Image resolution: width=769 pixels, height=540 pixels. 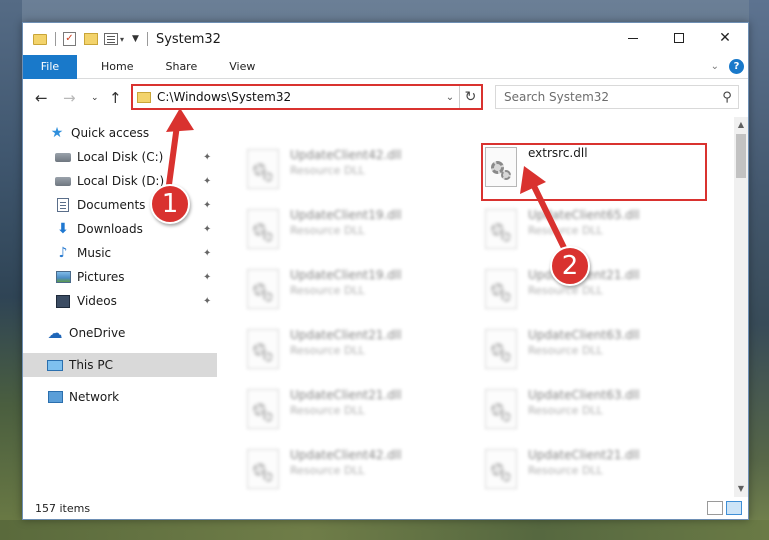 I want to click on sidebar-item-label: Local Disk (D:), so click(x=121, y=181).